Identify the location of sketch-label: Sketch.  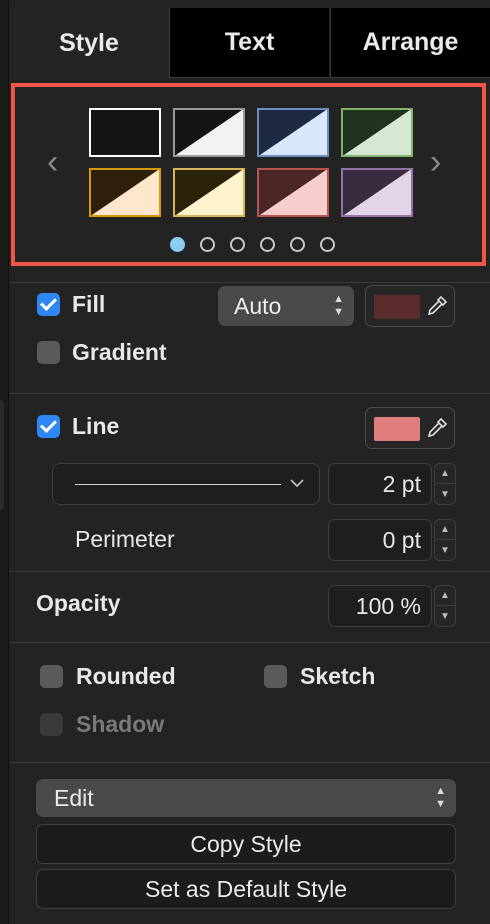
(338, 676).